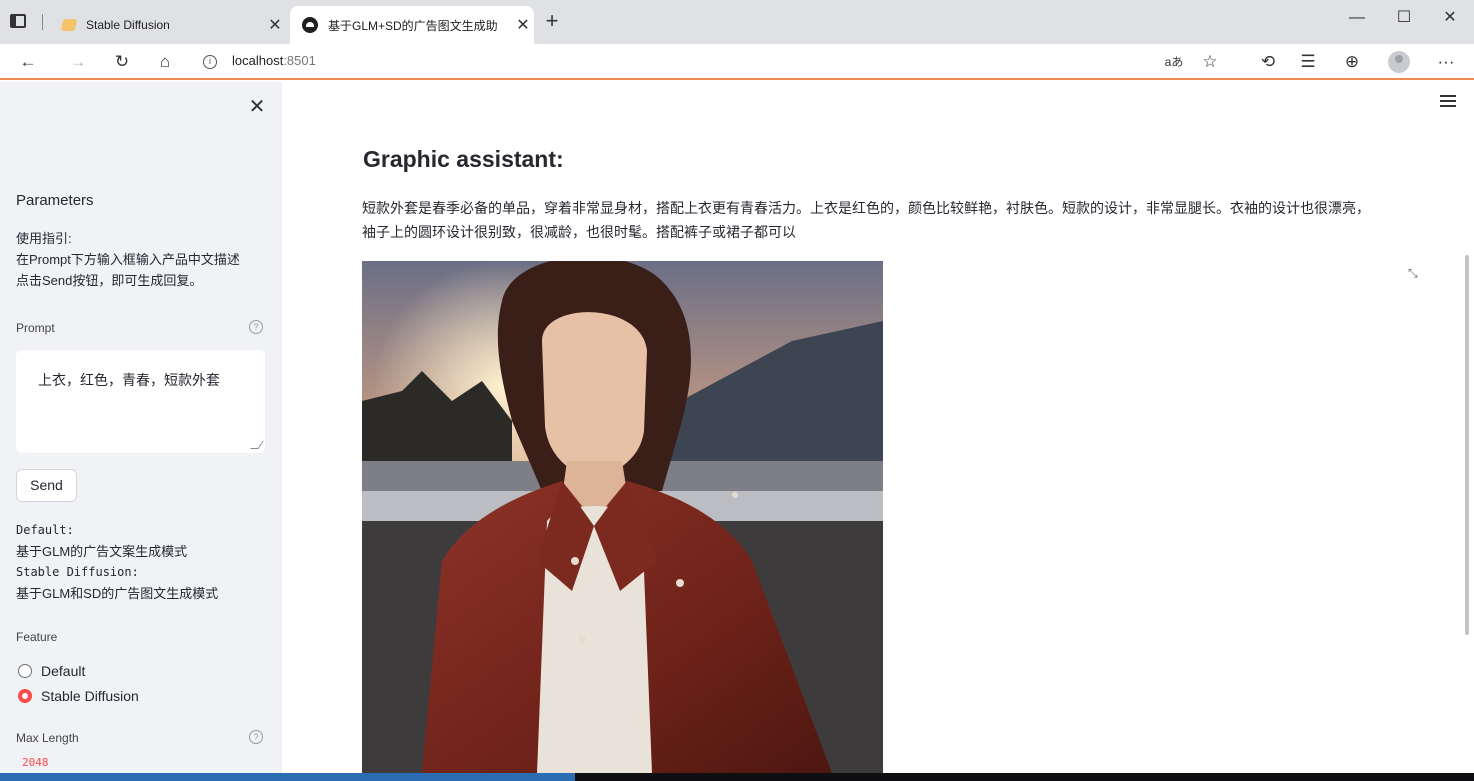 Image resolution: width=1474 pixels, height=781 pixels. What do you see at coordinates (1450, 18) in the screenshot?
I see `window-close-button: ✕` at bounding box center [1450, 18].